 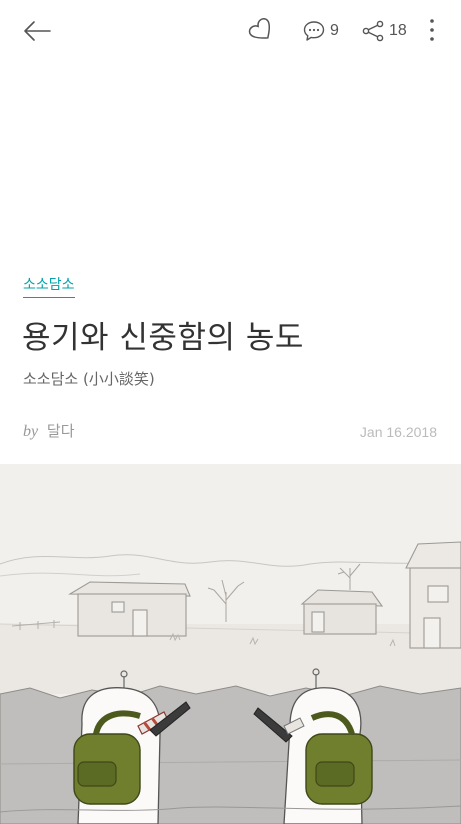 What do you see at coordinates (373, 31) in the screenshot?
I see `share-icon` at bounding box center [373, 31].